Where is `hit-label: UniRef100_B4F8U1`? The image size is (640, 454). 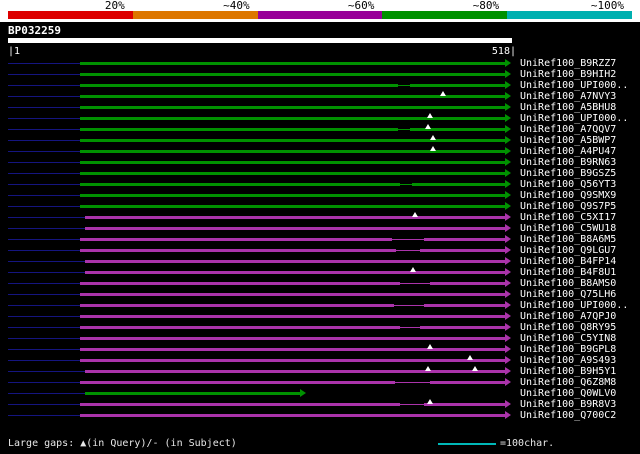 hit-label: UniRef100_B4F8U1 is located at coordinates (568, 272).